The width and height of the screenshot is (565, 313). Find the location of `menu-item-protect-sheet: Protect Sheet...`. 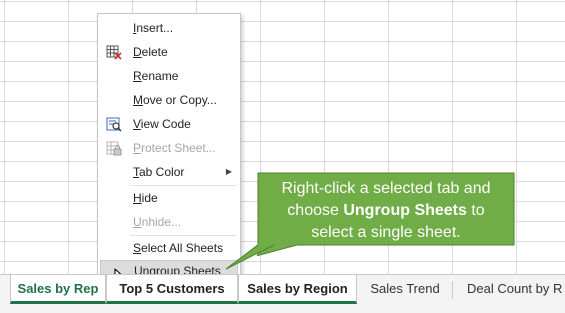

menu-item-protect-sheet: Protect Sheet... is located at coordinates (169, 148).